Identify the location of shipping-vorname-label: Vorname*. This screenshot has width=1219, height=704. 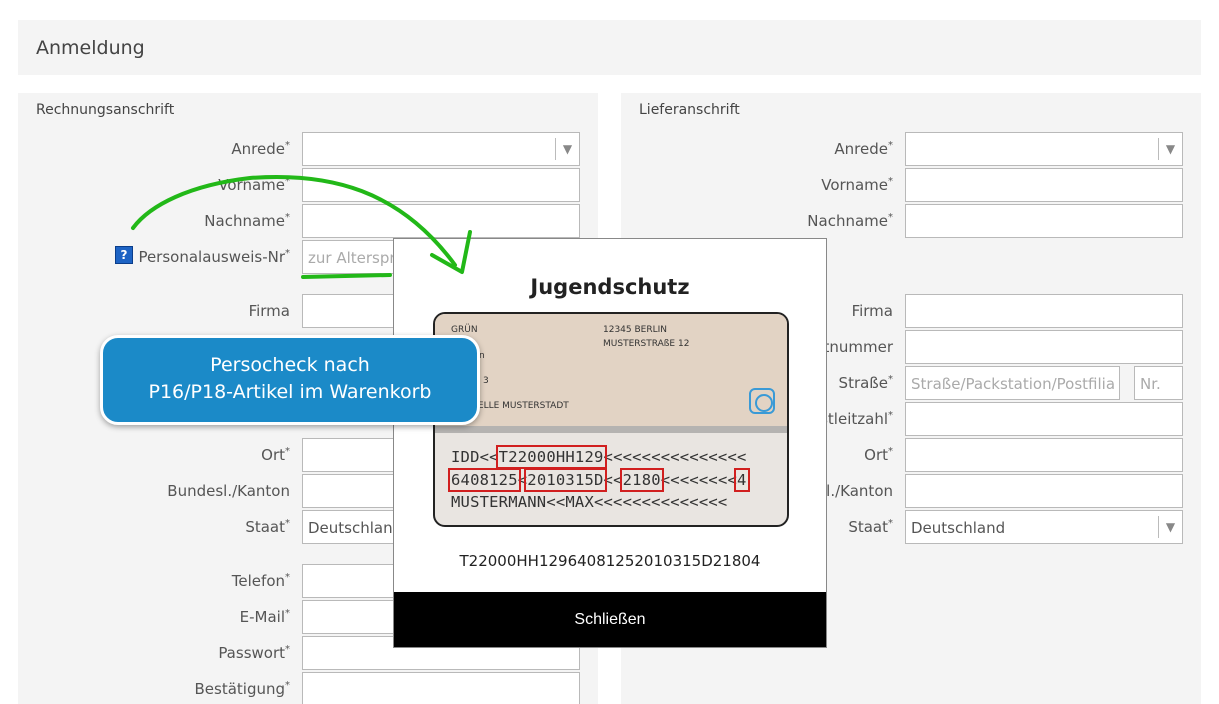
(857, 185).